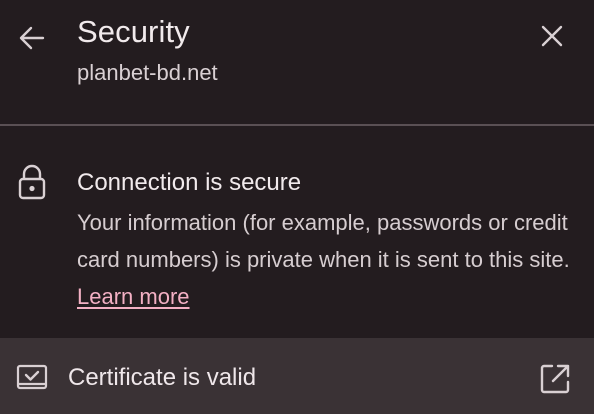  I want to click on close-icon, so click(552, 36).